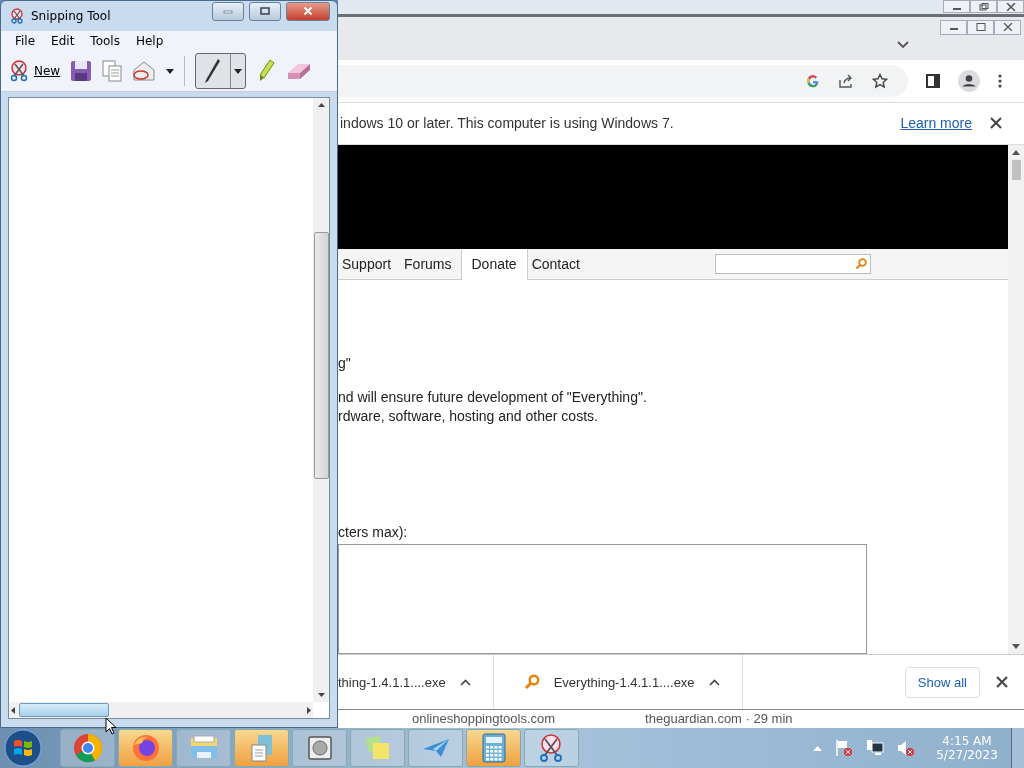 Image resolution: width=1024 pixels, height=768 pixels. What do you see at coordinates (105, 41) in the screenshot?
I see `menu-item: Tools` at bounding box center [105, 41].